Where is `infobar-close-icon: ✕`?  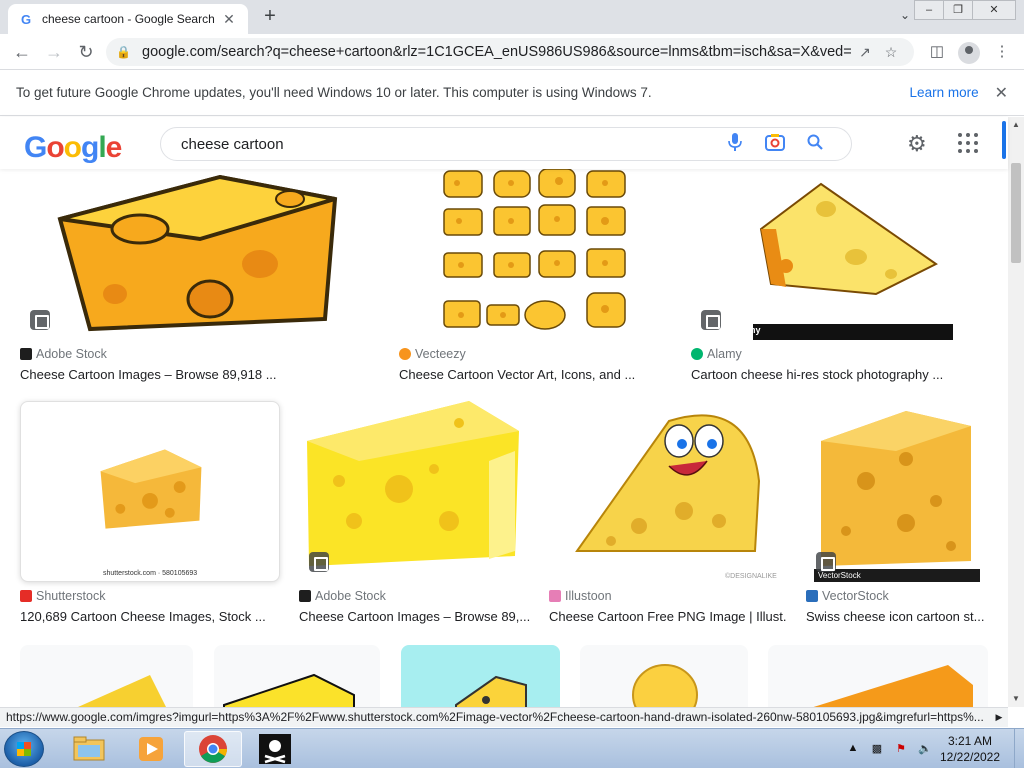 infobar-close-icon: ✕ is located at coordinates (1001, 93).